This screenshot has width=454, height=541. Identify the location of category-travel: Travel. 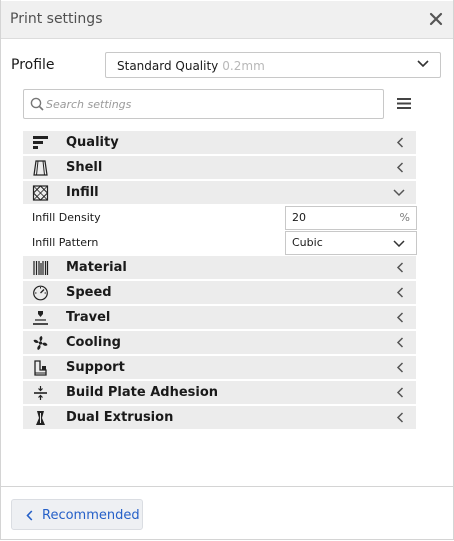
(219, 317).